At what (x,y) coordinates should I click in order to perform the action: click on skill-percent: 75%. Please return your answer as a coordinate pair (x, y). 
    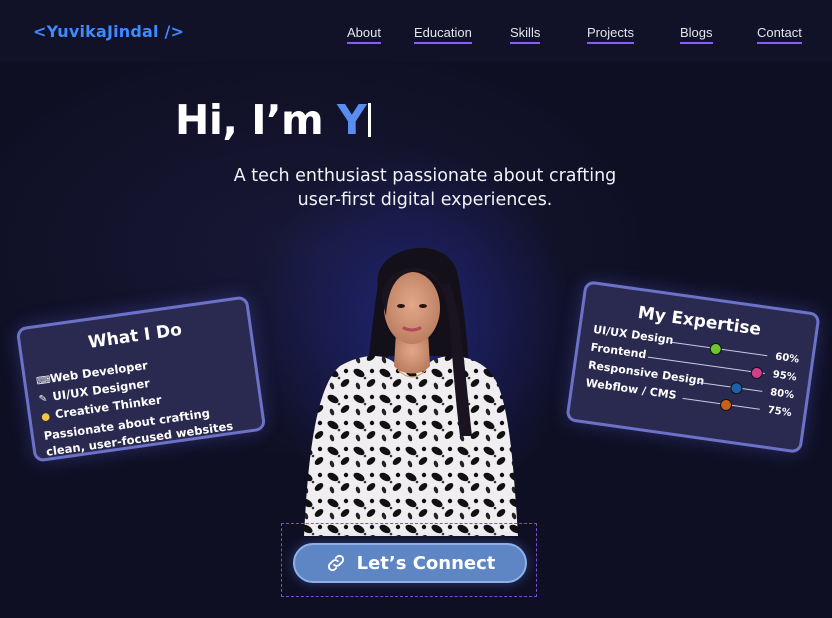
    Looking at the image, I should click on (779, 412).